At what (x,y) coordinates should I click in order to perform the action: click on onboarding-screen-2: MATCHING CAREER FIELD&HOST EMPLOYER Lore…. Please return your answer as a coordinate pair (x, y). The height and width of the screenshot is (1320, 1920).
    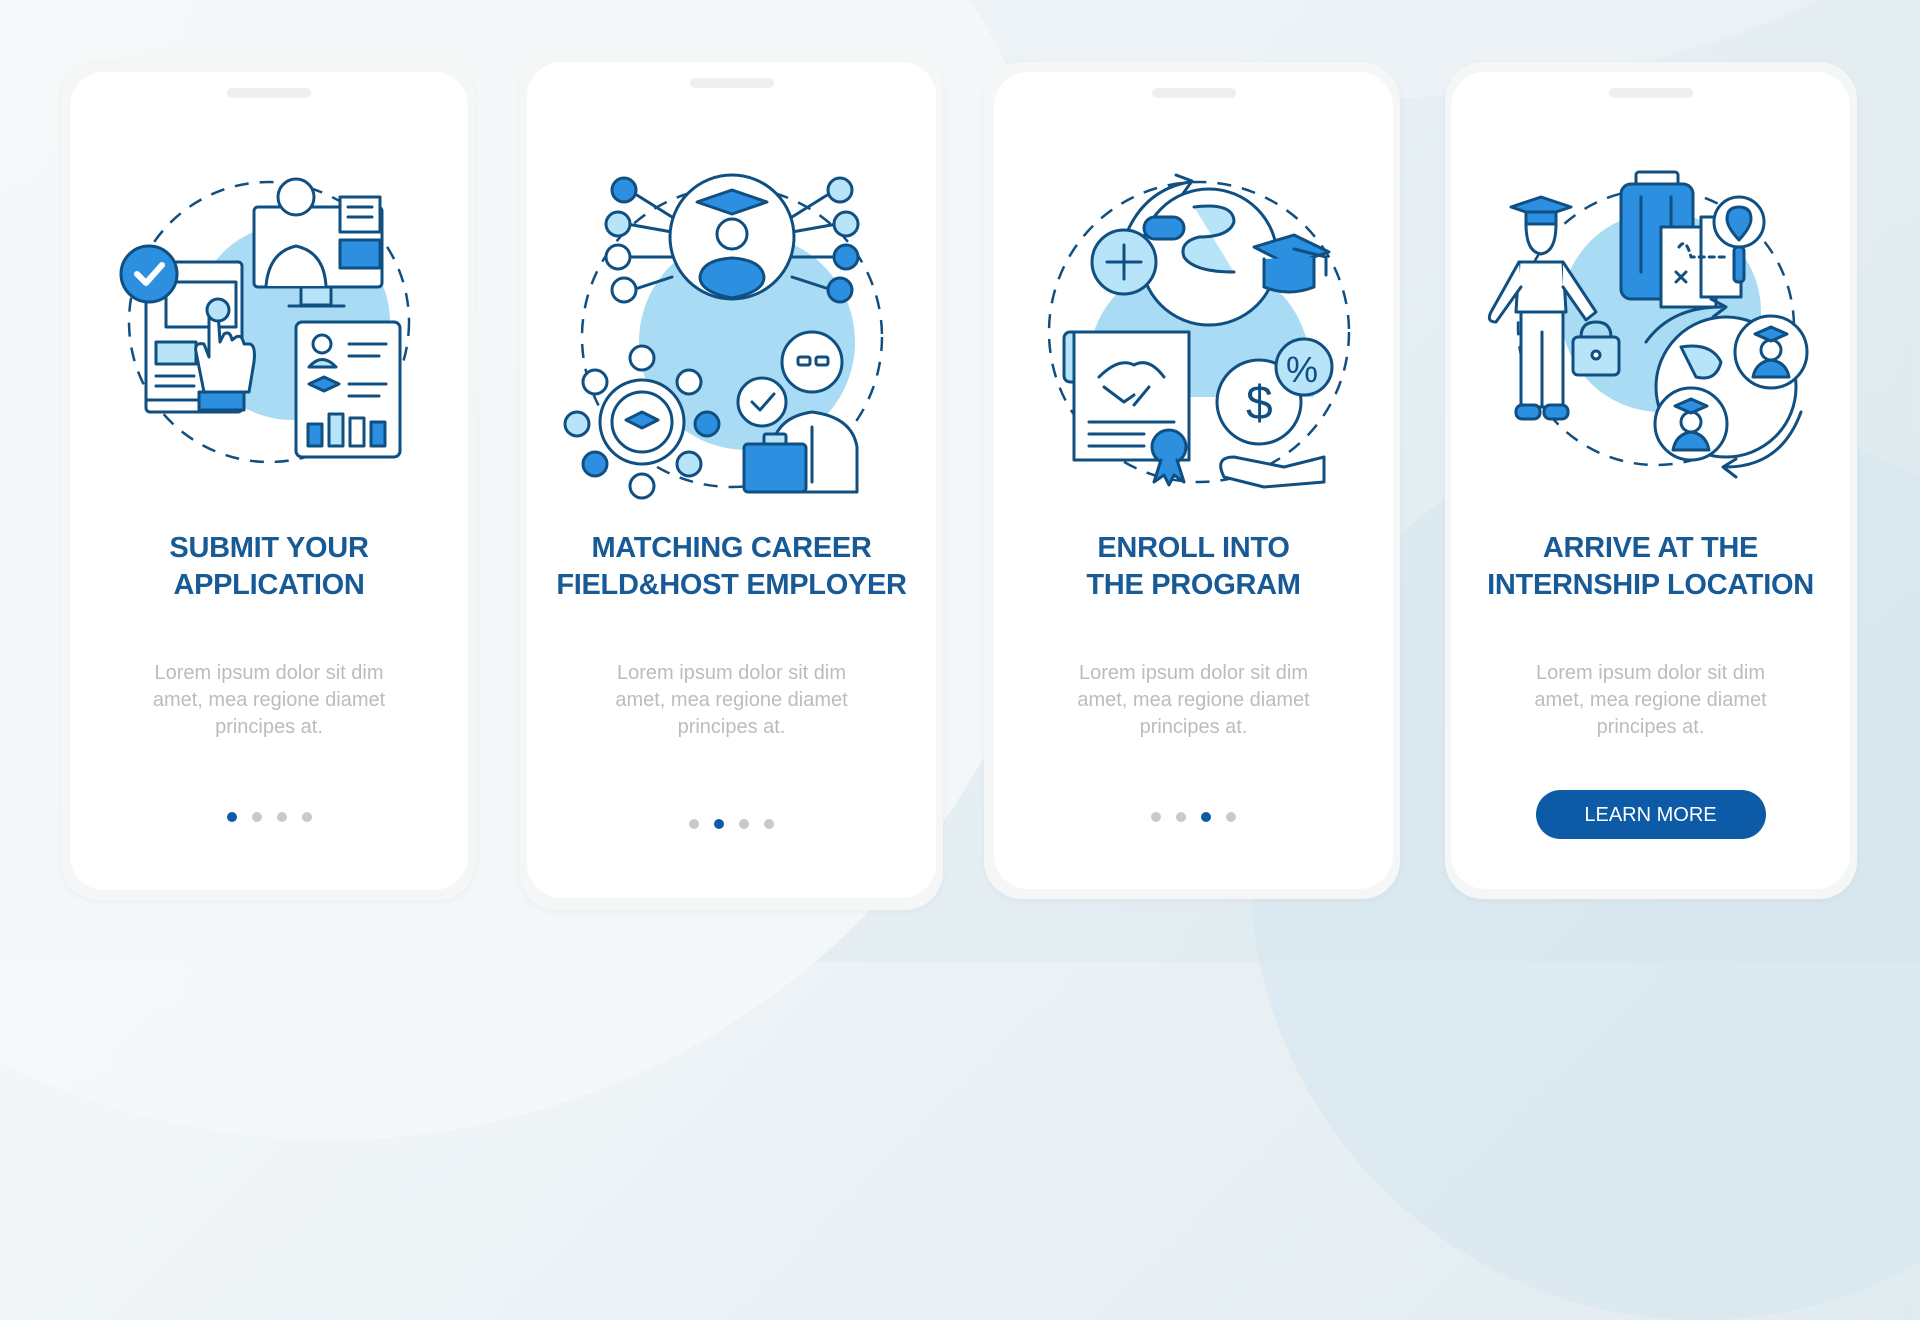
    Looking at the image, I should click on (731, 480).